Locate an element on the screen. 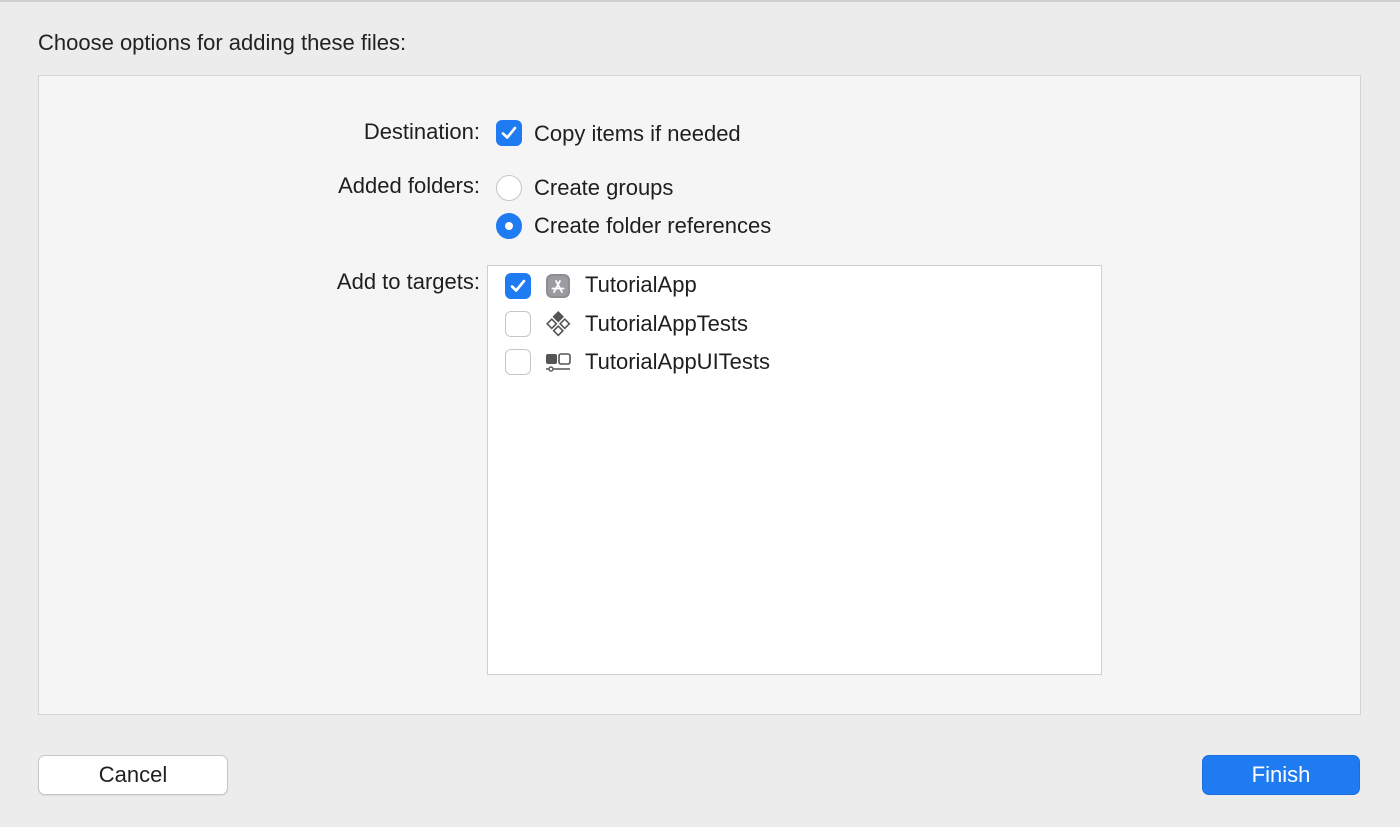 The height and width of the screenshot is (827, 1400). target-label-tutorialappuitests: TutorialAppUITests is located at coordinates (677, 362).